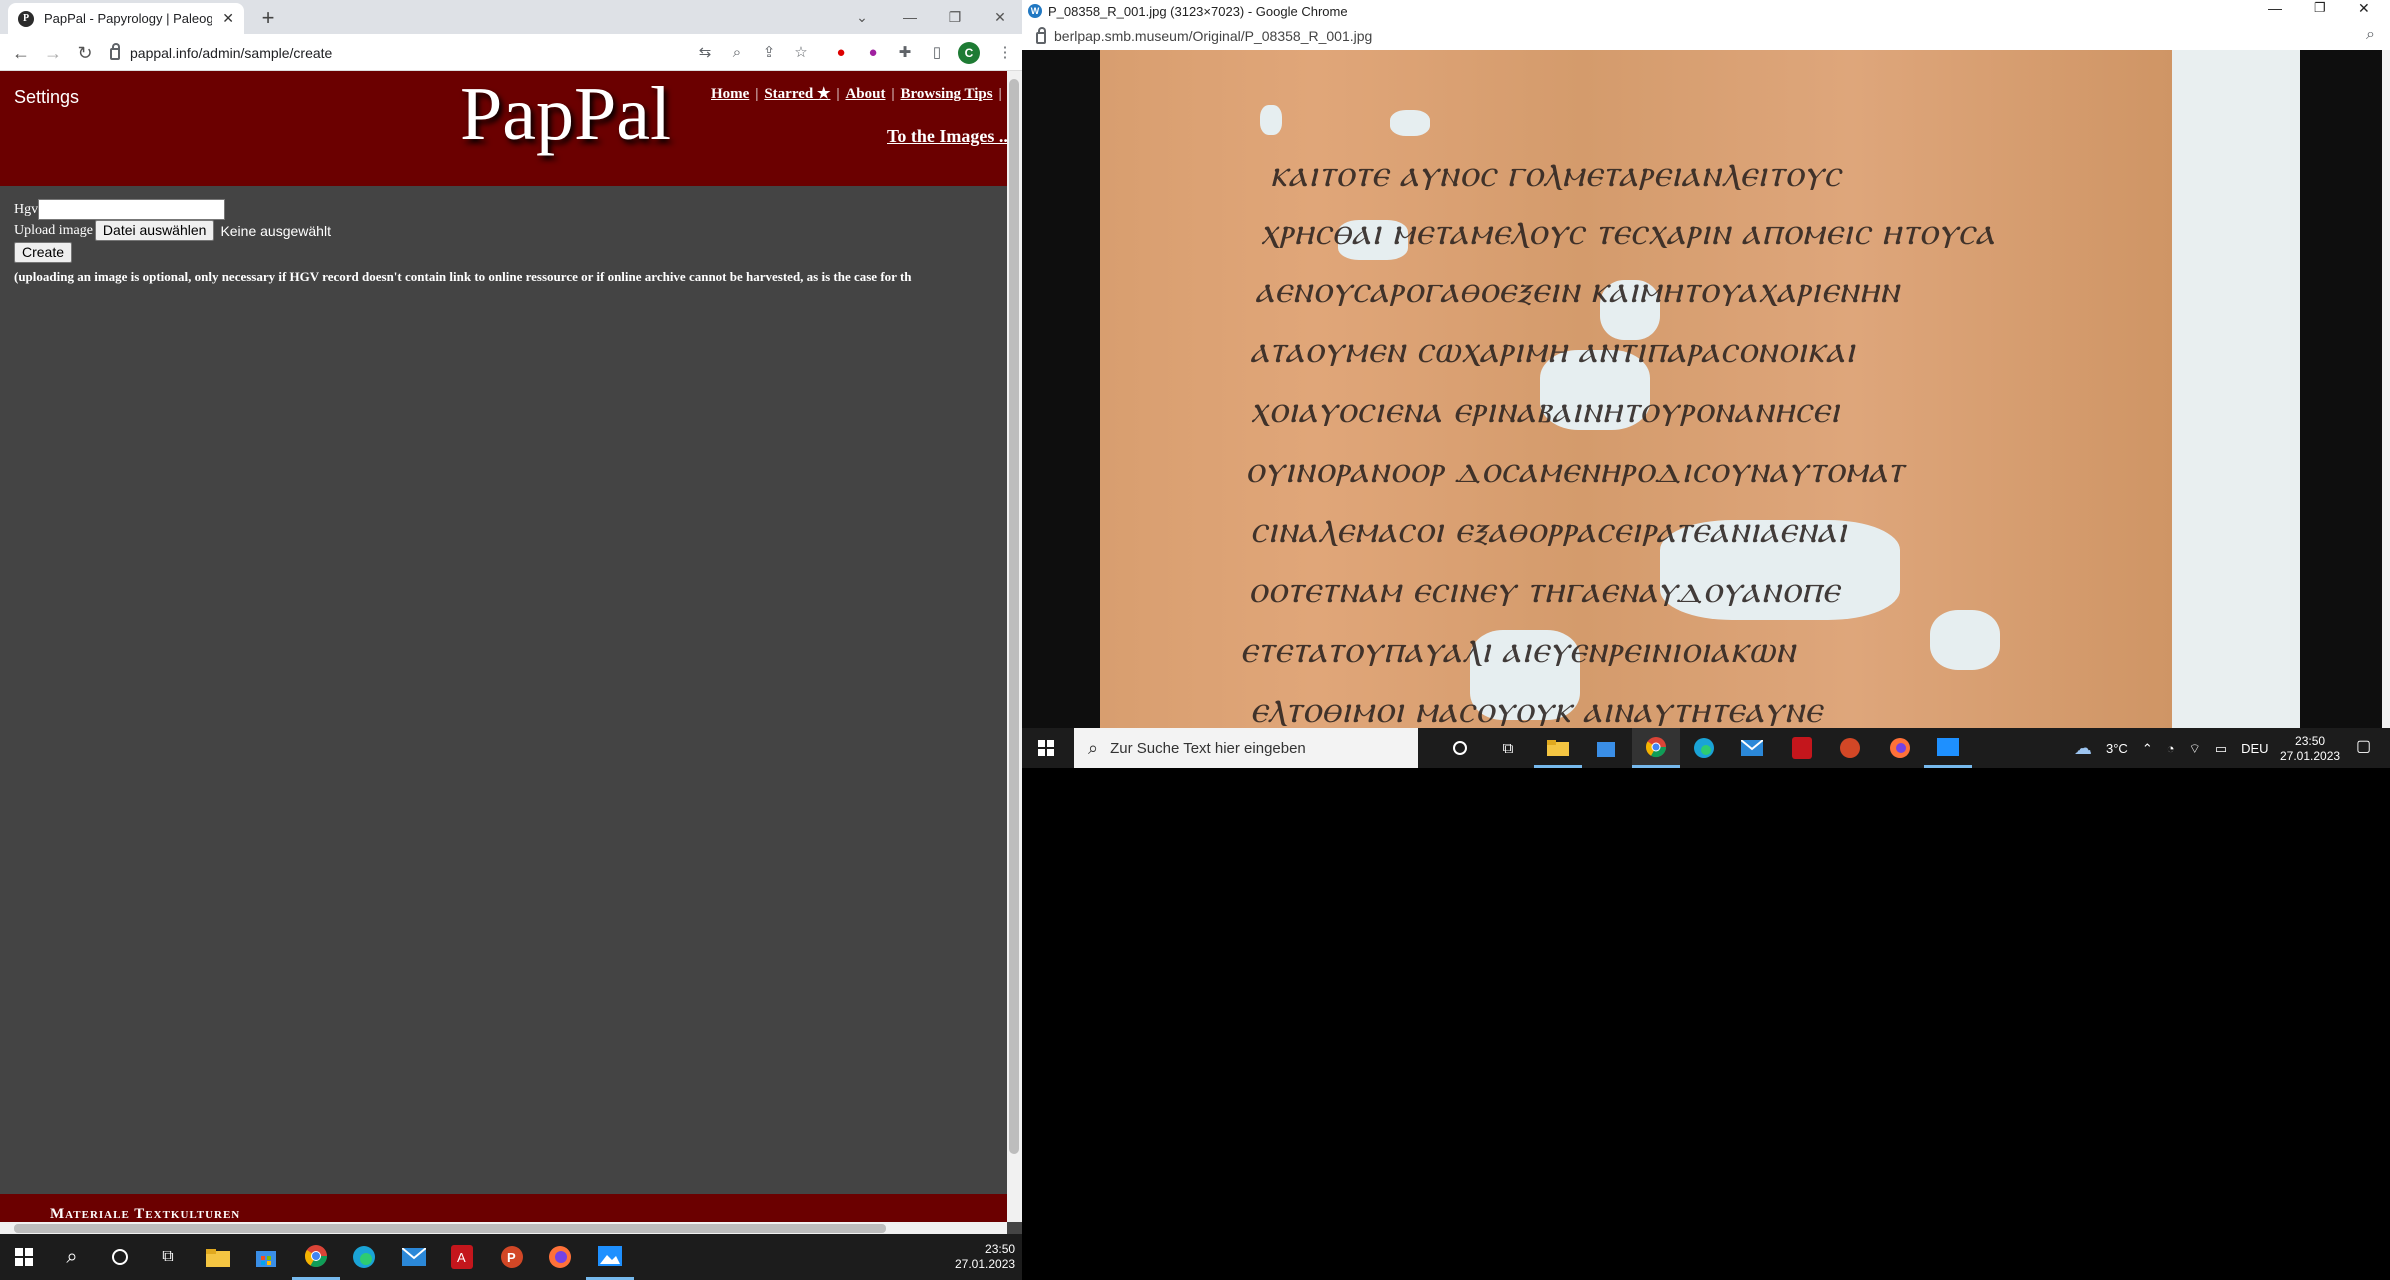  I want to click on extensions-puzzle-icon: ✚, so click(905, 53).